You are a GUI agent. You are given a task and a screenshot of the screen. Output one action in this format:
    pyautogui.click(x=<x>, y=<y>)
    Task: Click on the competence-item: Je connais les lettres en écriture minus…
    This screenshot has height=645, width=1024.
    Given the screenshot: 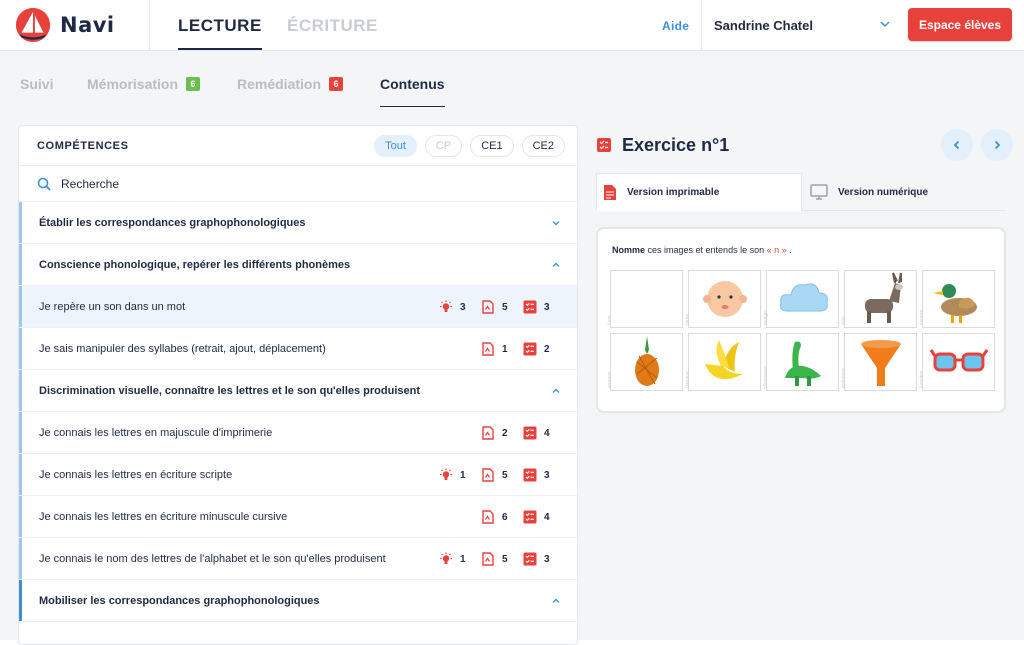 What is the action you would take?
    pyautogui.click(x=298, y=517)
    